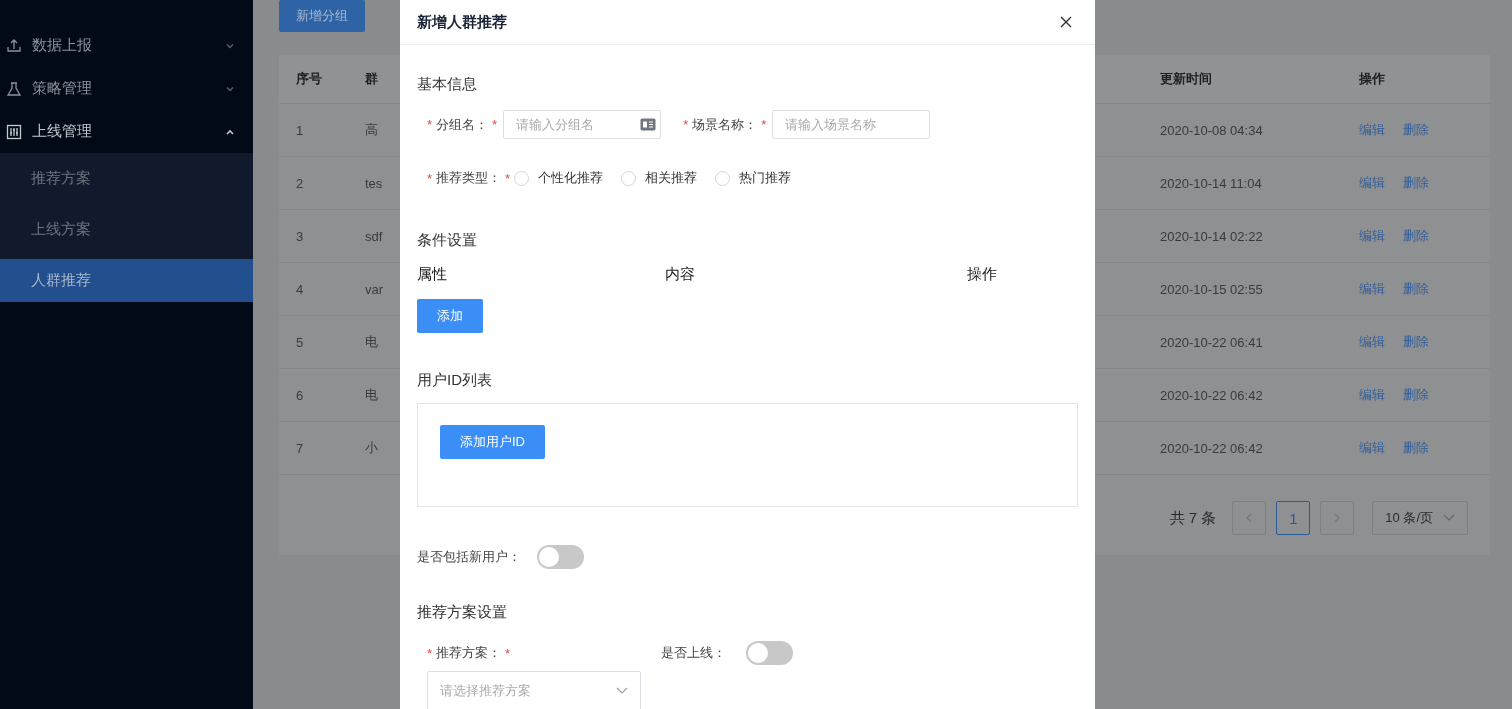  I want to click on upload-icon, so click(14, 45).